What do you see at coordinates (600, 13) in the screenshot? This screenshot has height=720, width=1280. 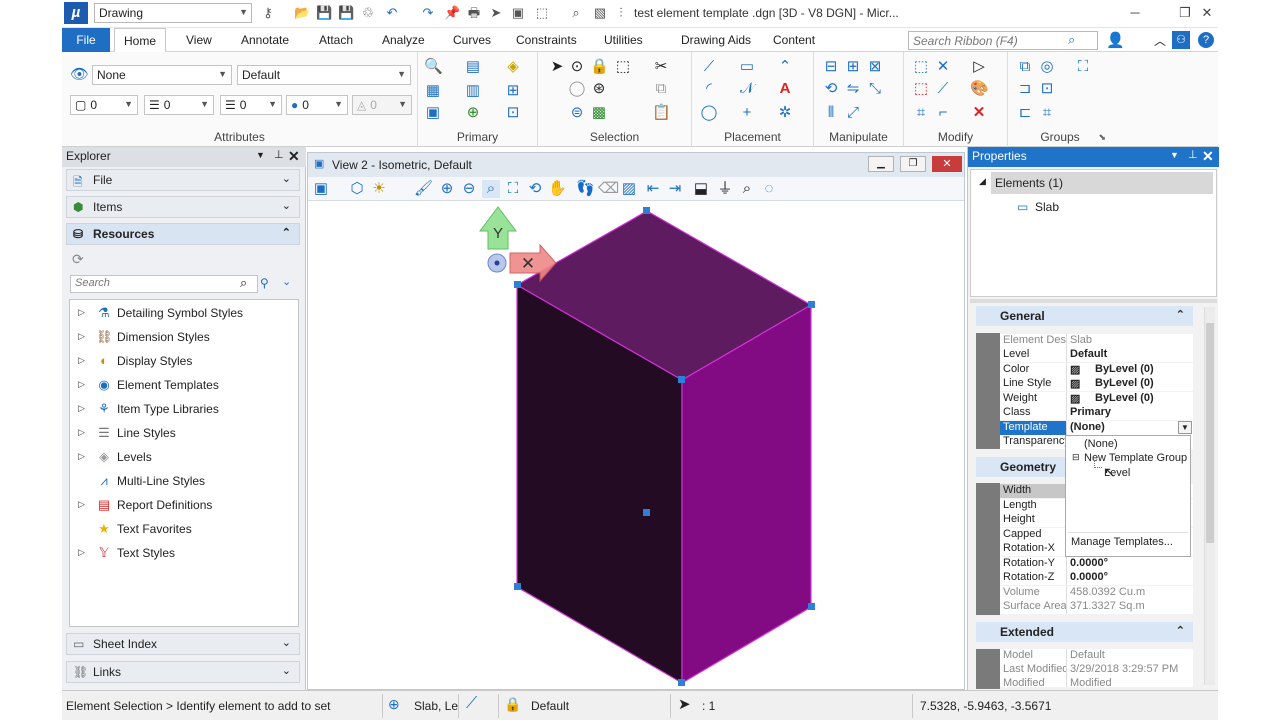 I see `image-icon: ▧` at bounding box center [600, 13].